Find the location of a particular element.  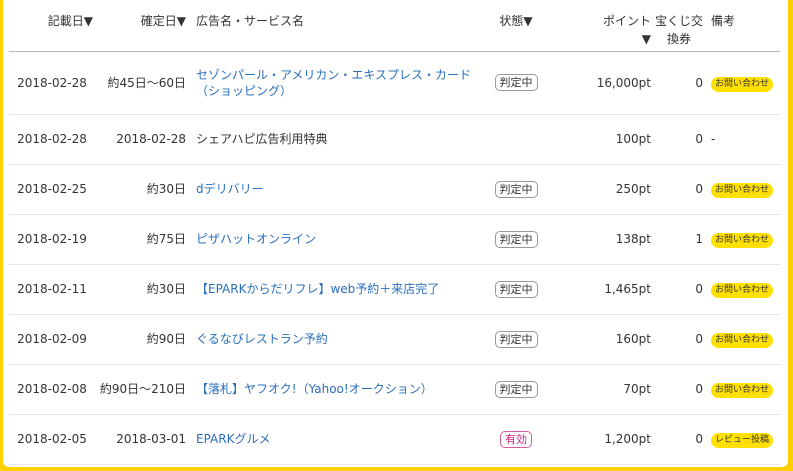

ad-name-link: dデリバリー is located at coordinates (230, 189).